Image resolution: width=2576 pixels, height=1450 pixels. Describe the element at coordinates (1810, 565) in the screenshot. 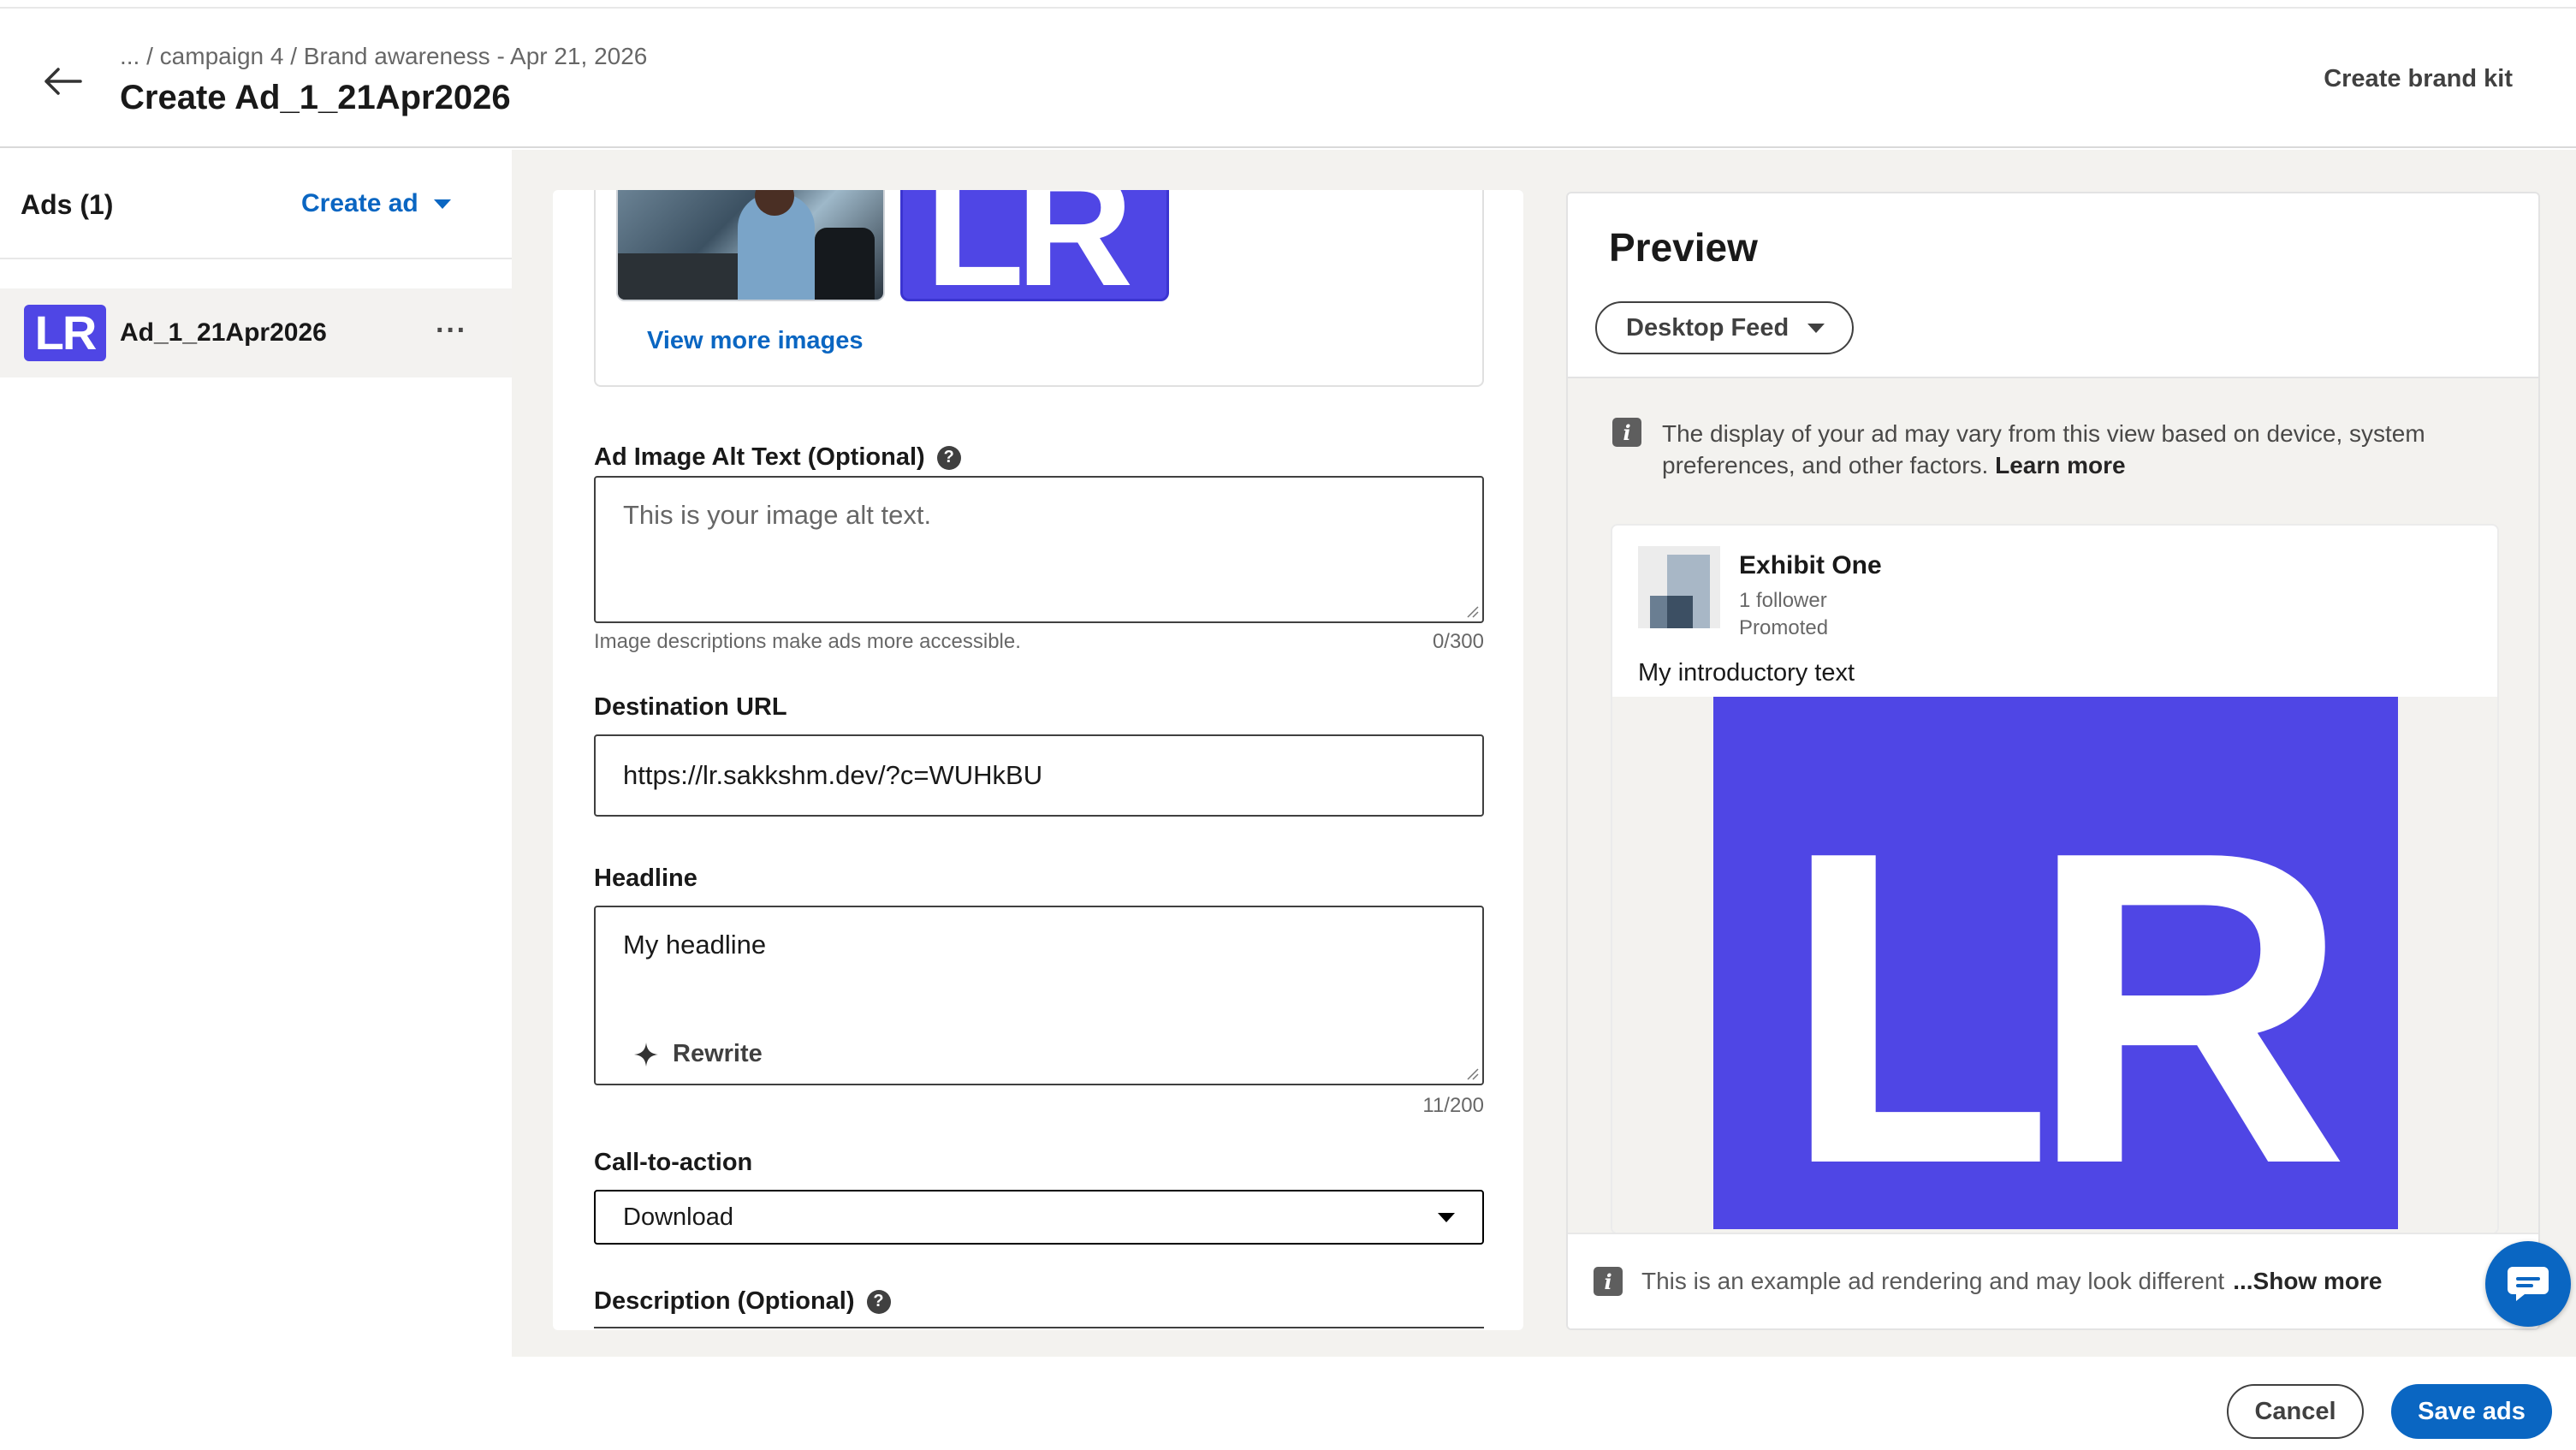

I see `company-name: Exhibit One` at that location.